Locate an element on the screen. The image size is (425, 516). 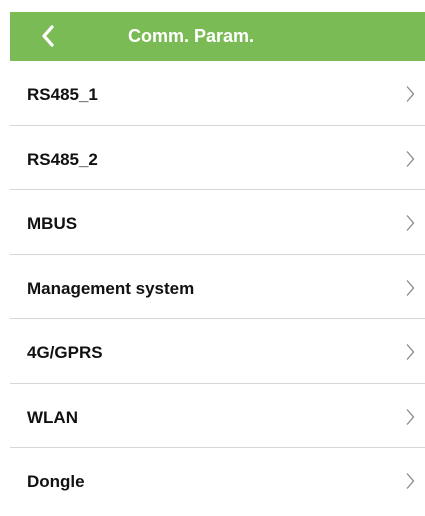
menu-item-label: WLAN is located at coordinates (52, 417).